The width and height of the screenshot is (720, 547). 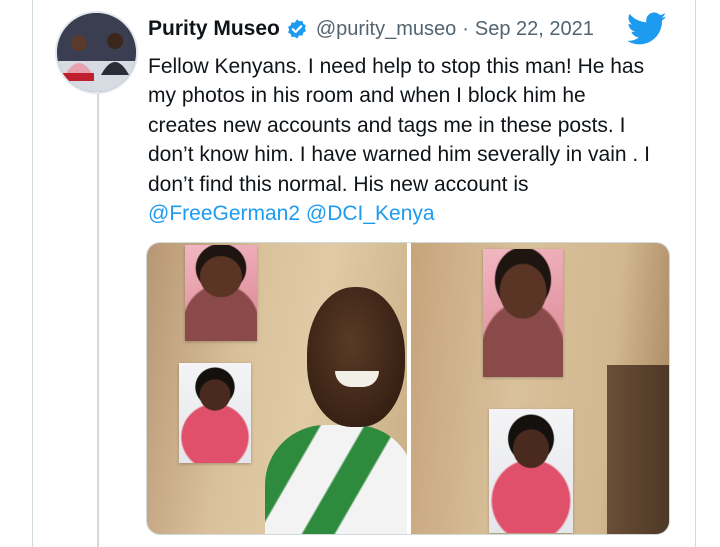 What do you see at coordinates (638, 449) in the screenshot?
I see `door` at bounding box center [638, 449].